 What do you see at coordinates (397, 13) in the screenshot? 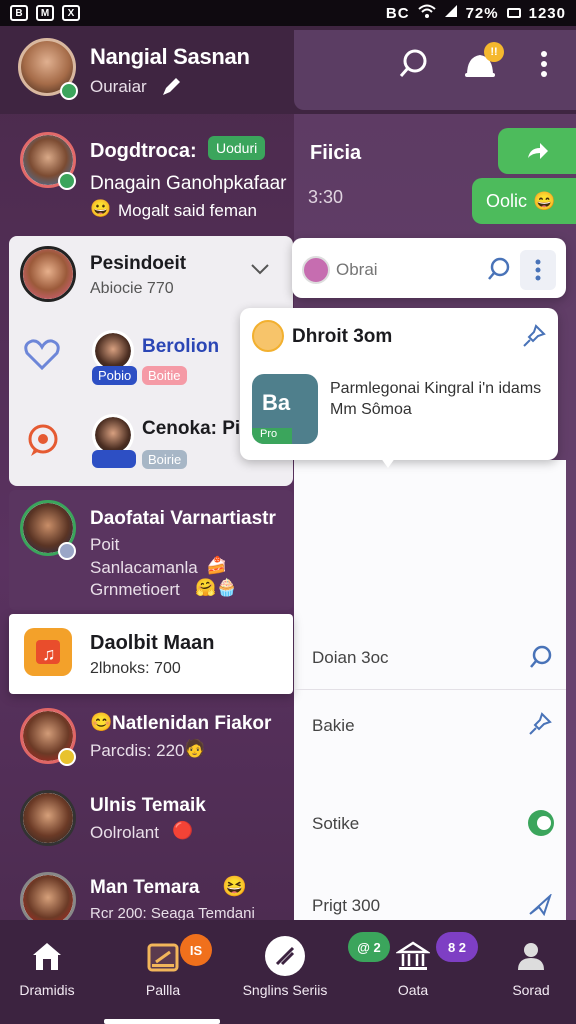
I see `status-text: BC` at bounding box center [397, 13].